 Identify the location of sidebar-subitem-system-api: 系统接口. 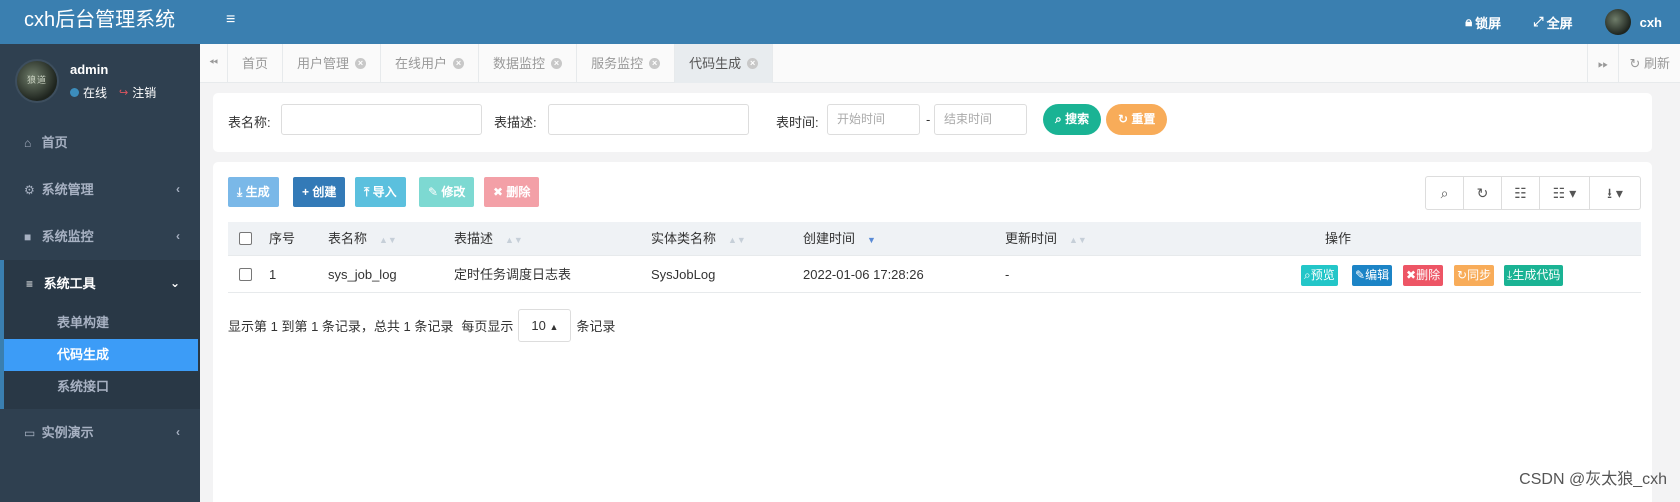
(102, 387).